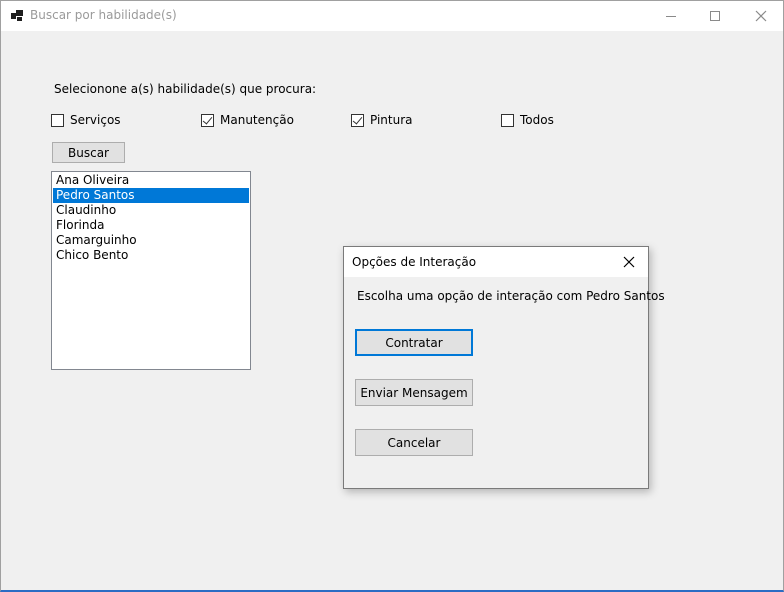 Image resolution: width=784 pixels, height=592 pixels. What do you see at coordinates (103, 15) in the screenshot?
I see `window-title: Buscar por habilidade(s)` at bounding box center [103, 15].